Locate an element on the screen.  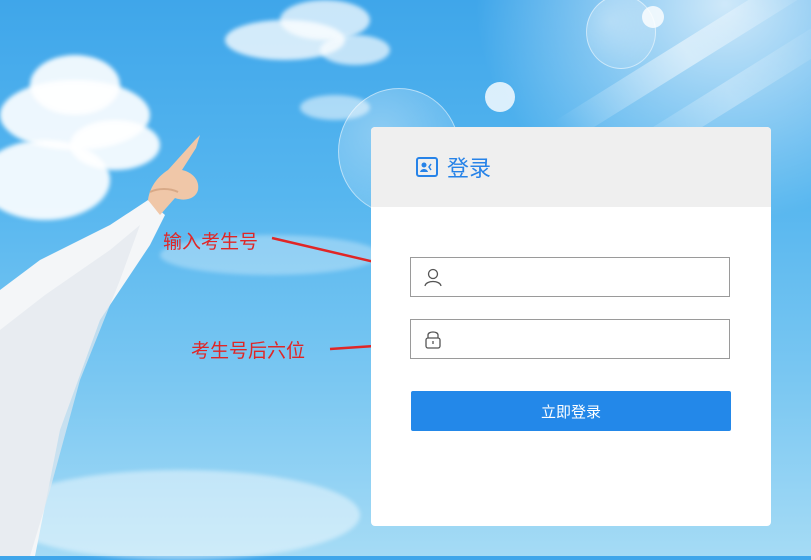
user-icon is located at coordinates (433, 277).